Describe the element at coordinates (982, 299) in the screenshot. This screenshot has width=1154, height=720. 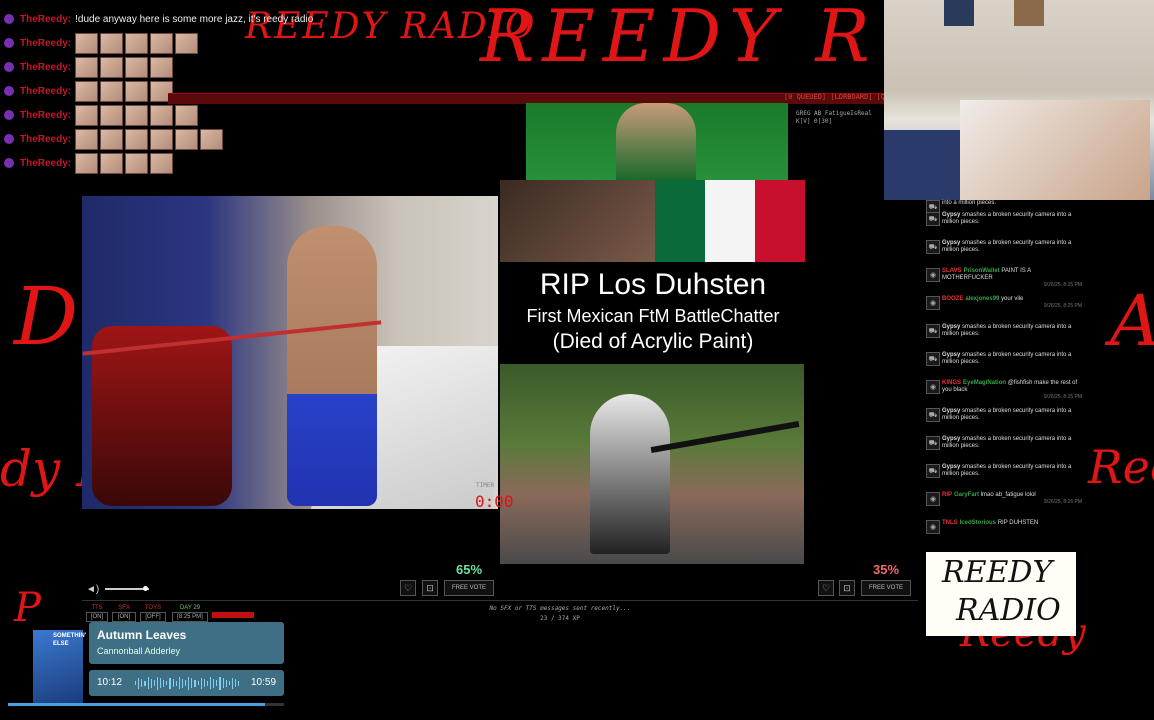
I see `side-chat-username: alexjones99` at that location.